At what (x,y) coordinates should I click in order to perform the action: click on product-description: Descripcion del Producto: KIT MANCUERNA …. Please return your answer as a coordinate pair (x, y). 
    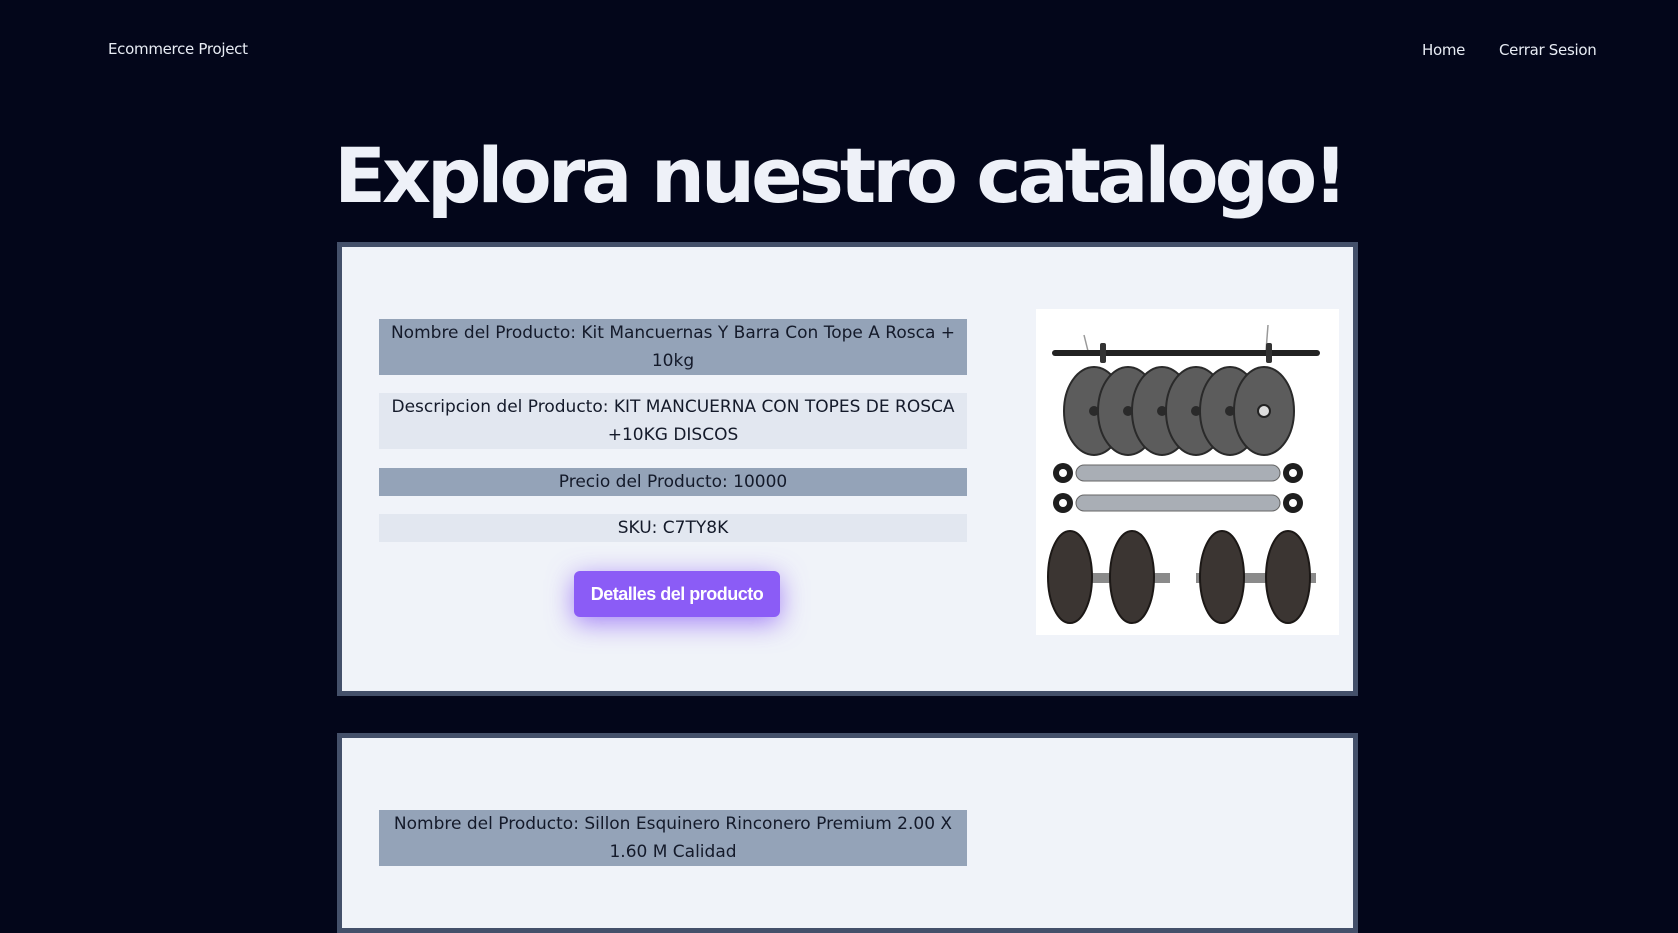
    Looking at the image, I should click on (673, 421).